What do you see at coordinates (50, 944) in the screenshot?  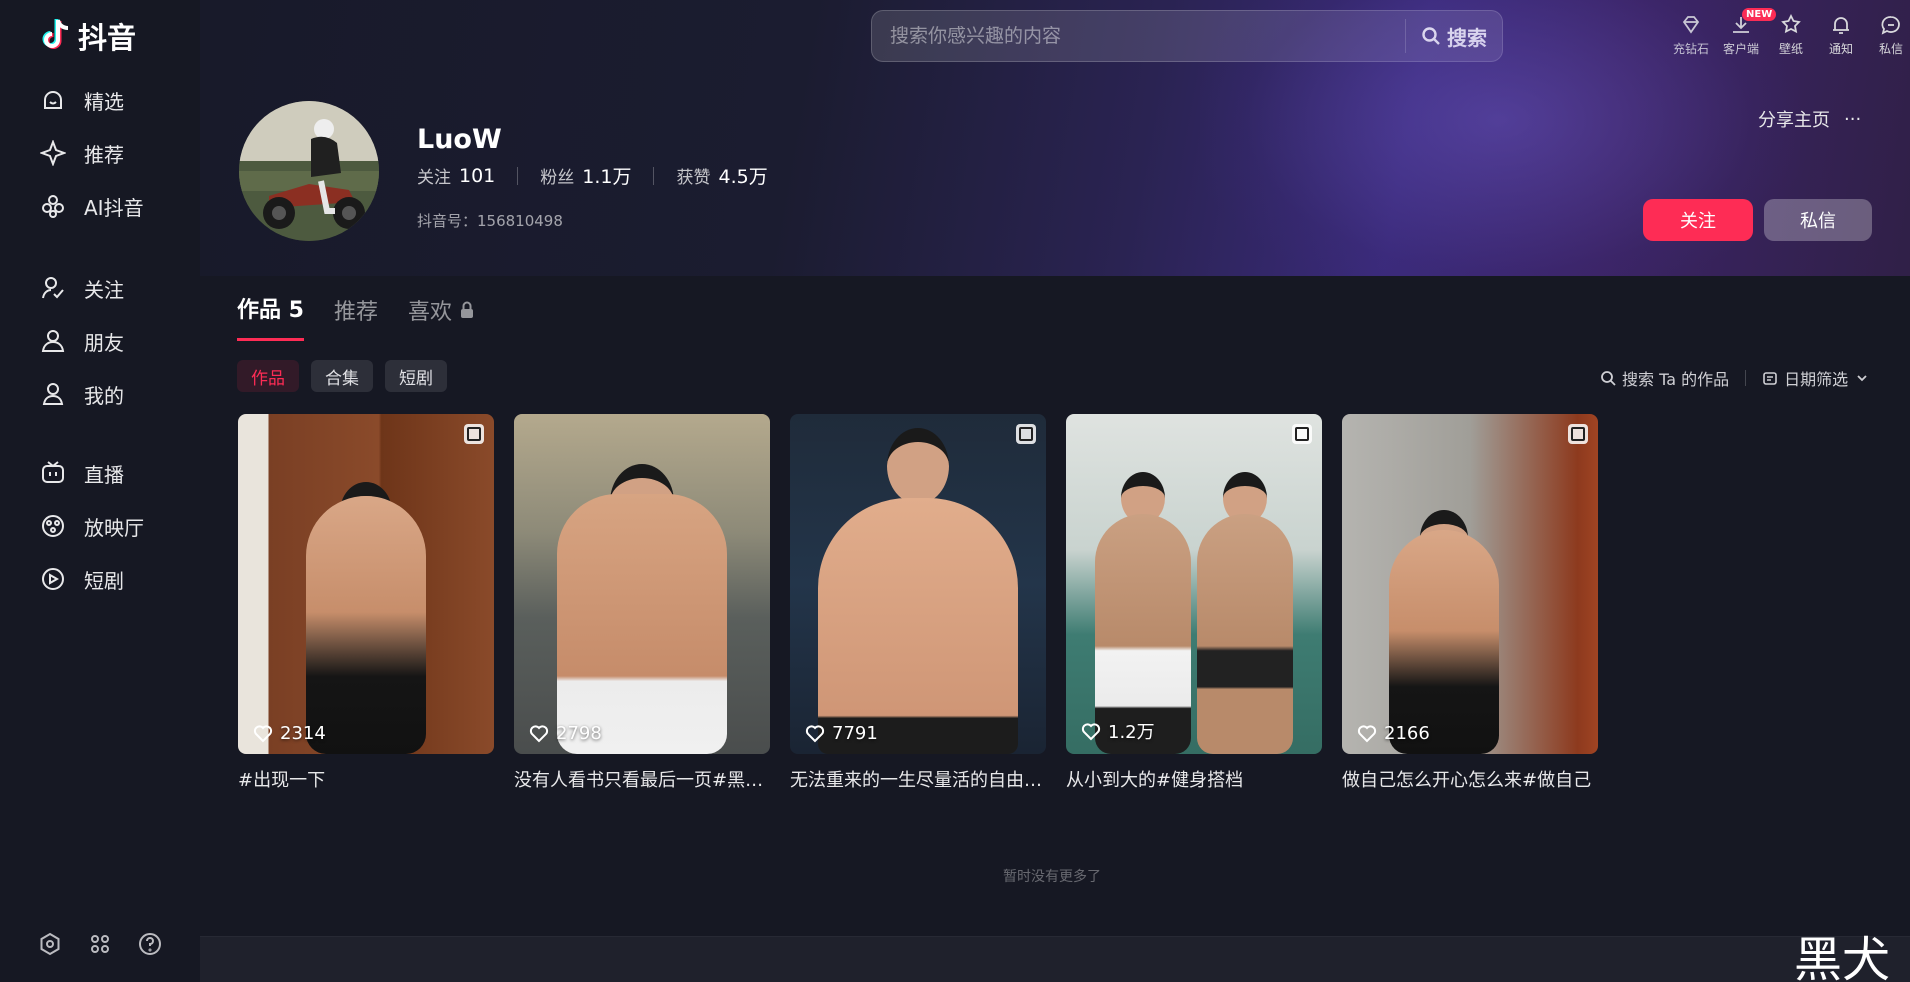 I see `settings-icon` at bounding box center [50, 944].